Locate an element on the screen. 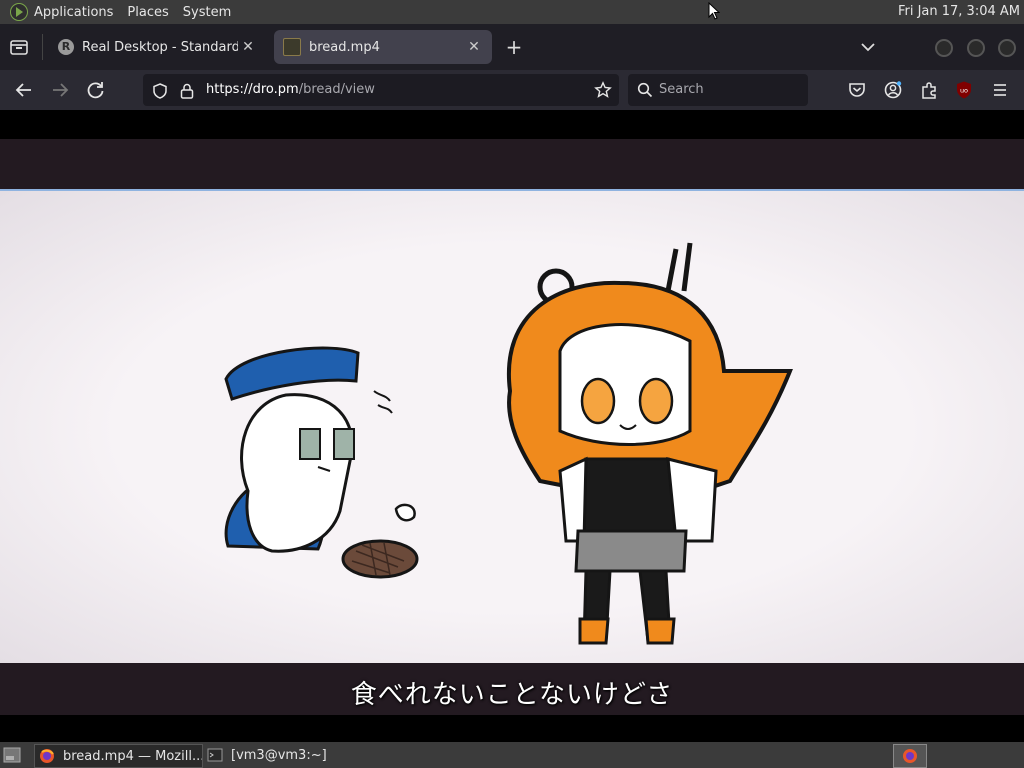 The image size is (1024, 768). real-desktop-favicon-icon: R is located at coordinates (66, 47).